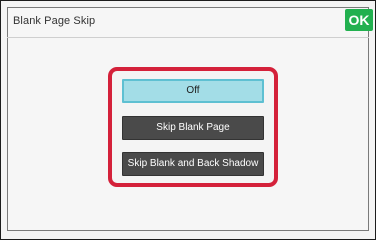 This screenshot has height=240, width=376. I want to click on header-divider, so click(188, 37).